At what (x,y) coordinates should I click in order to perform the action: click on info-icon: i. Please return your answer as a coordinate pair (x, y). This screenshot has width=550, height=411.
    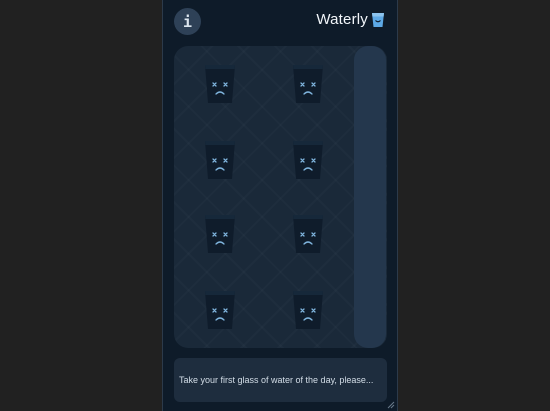
    Looking at the image, I should click on (187, 21).